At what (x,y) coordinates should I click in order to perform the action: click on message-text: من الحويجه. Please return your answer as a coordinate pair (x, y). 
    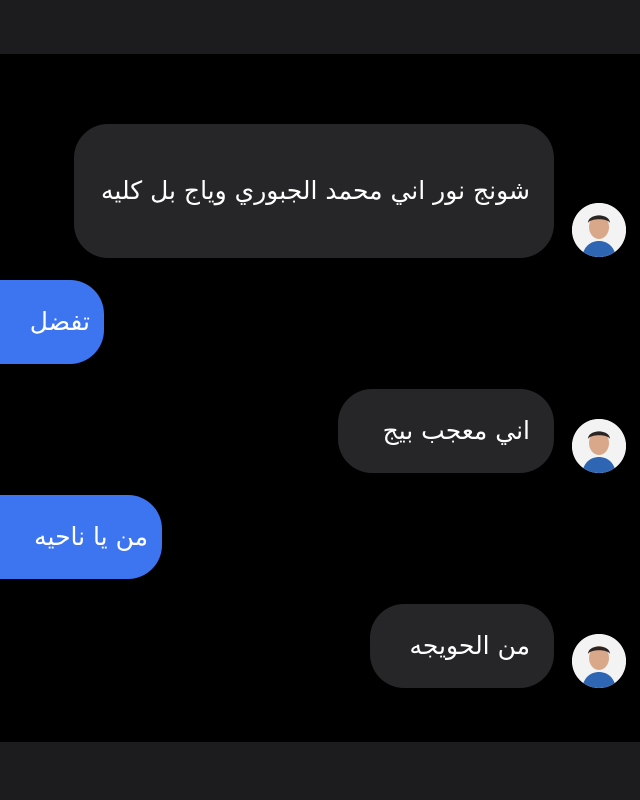
    Looking at the image, I should click on (469, 645).